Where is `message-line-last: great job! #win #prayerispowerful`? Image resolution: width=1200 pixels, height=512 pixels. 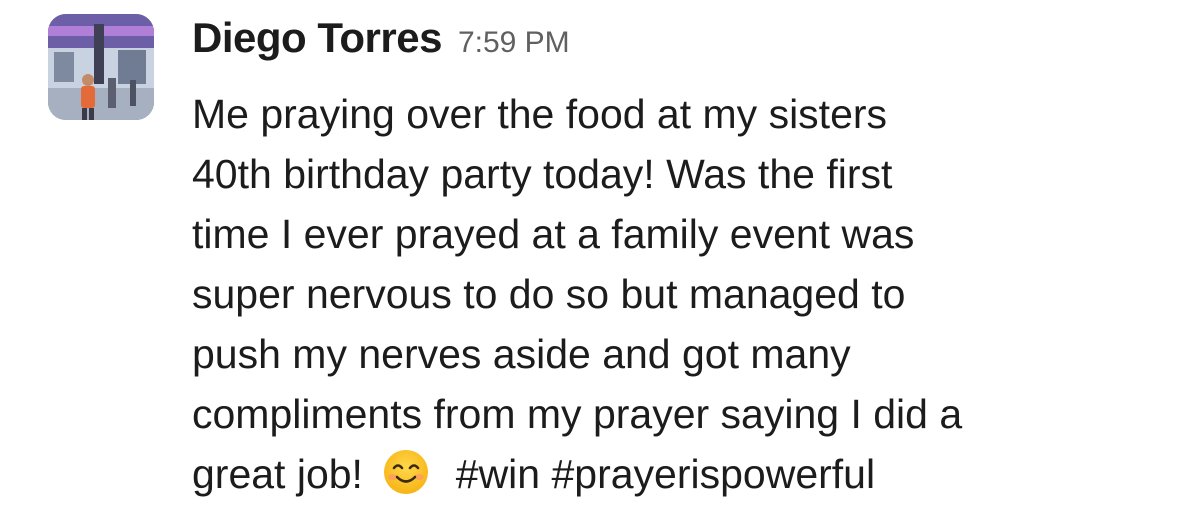 message-line-last: great job! #win #prayerispowerful is located at coordinates (687, 474).